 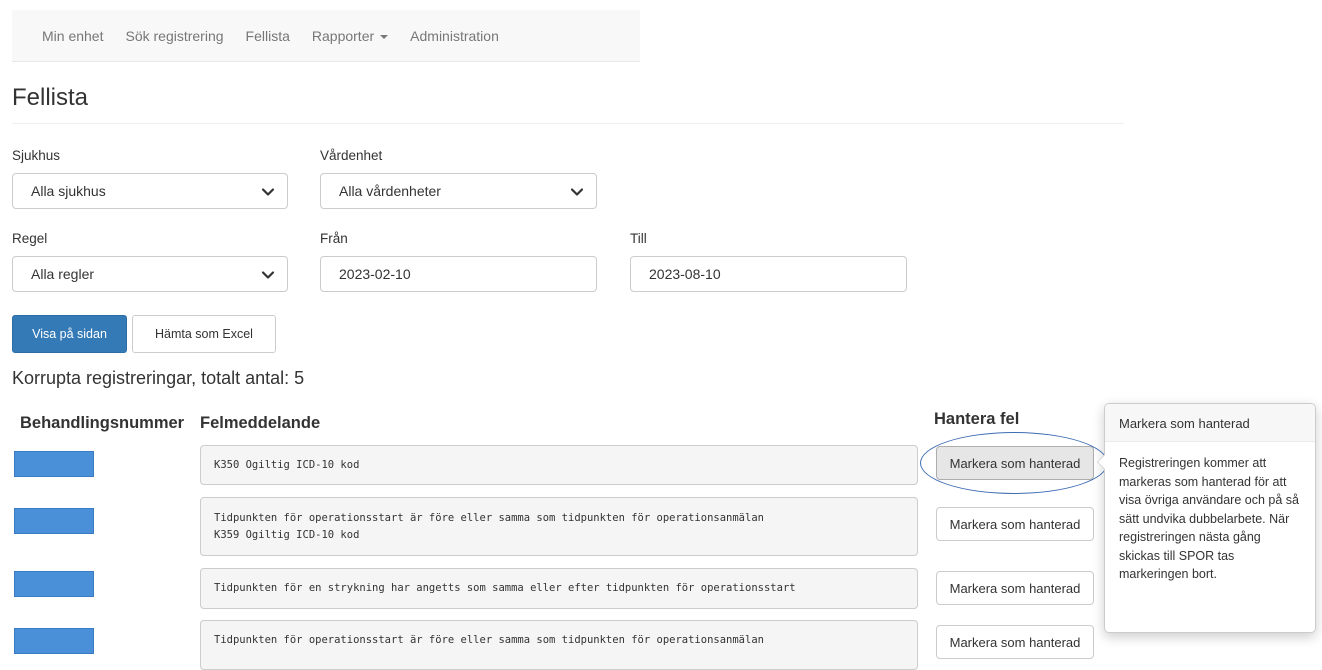 I want to click on popover-arrow, so click(x=1101, y=462).